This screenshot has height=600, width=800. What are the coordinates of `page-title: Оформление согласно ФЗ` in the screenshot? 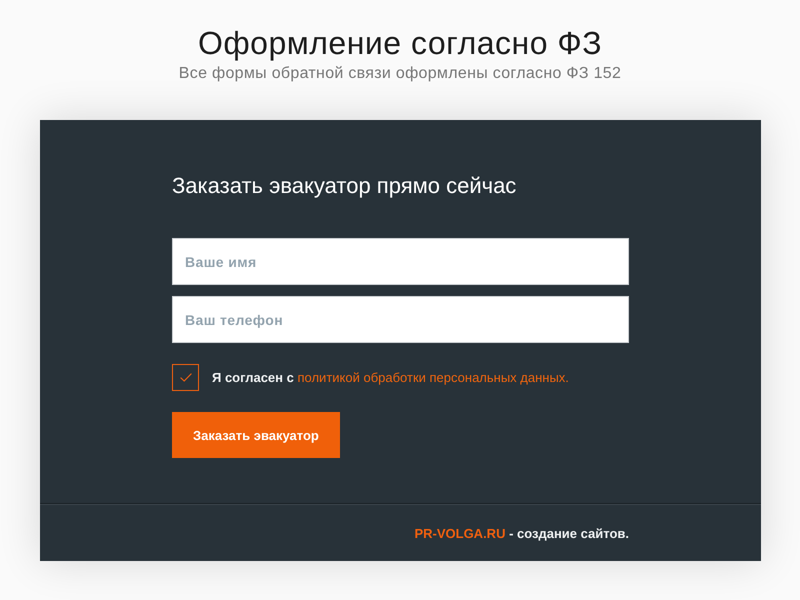 It's located at (400, 43).